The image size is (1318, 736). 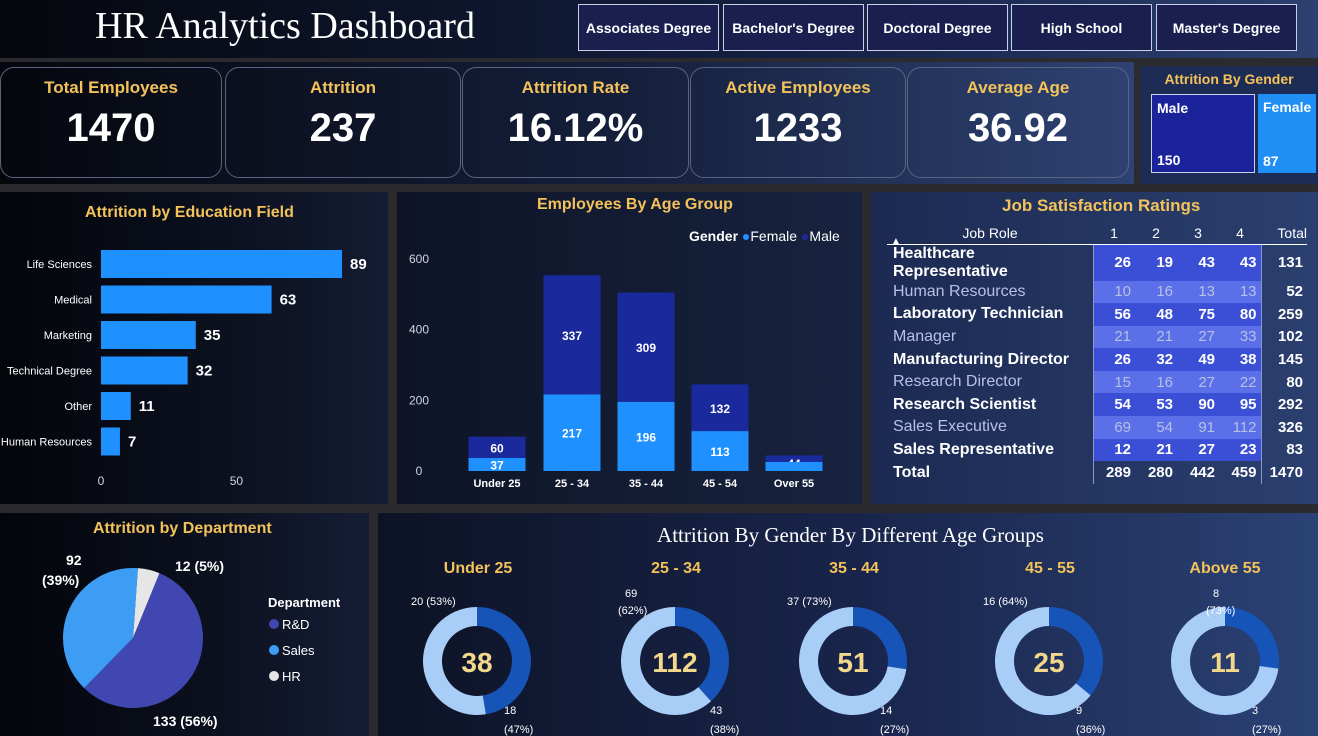 I want to click on job-role-cell: Research Director, so click(x=990, y=382).